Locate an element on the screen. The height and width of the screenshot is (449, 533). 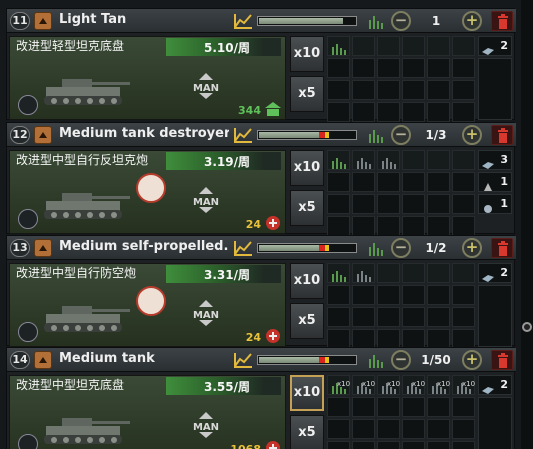
equipment-panel: 改进型中型自行防空炮 3.31/周 MAN 24 is located at coordinates (147, 305).